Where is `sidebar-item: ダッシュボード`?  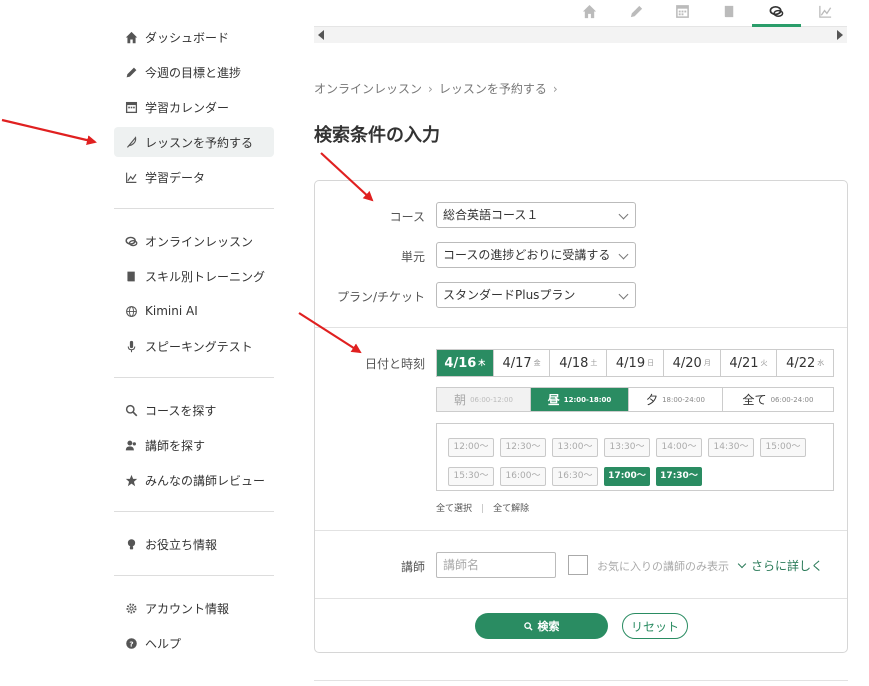 sidebar-item: ダッシュボード is located at coordinates (194, 37).